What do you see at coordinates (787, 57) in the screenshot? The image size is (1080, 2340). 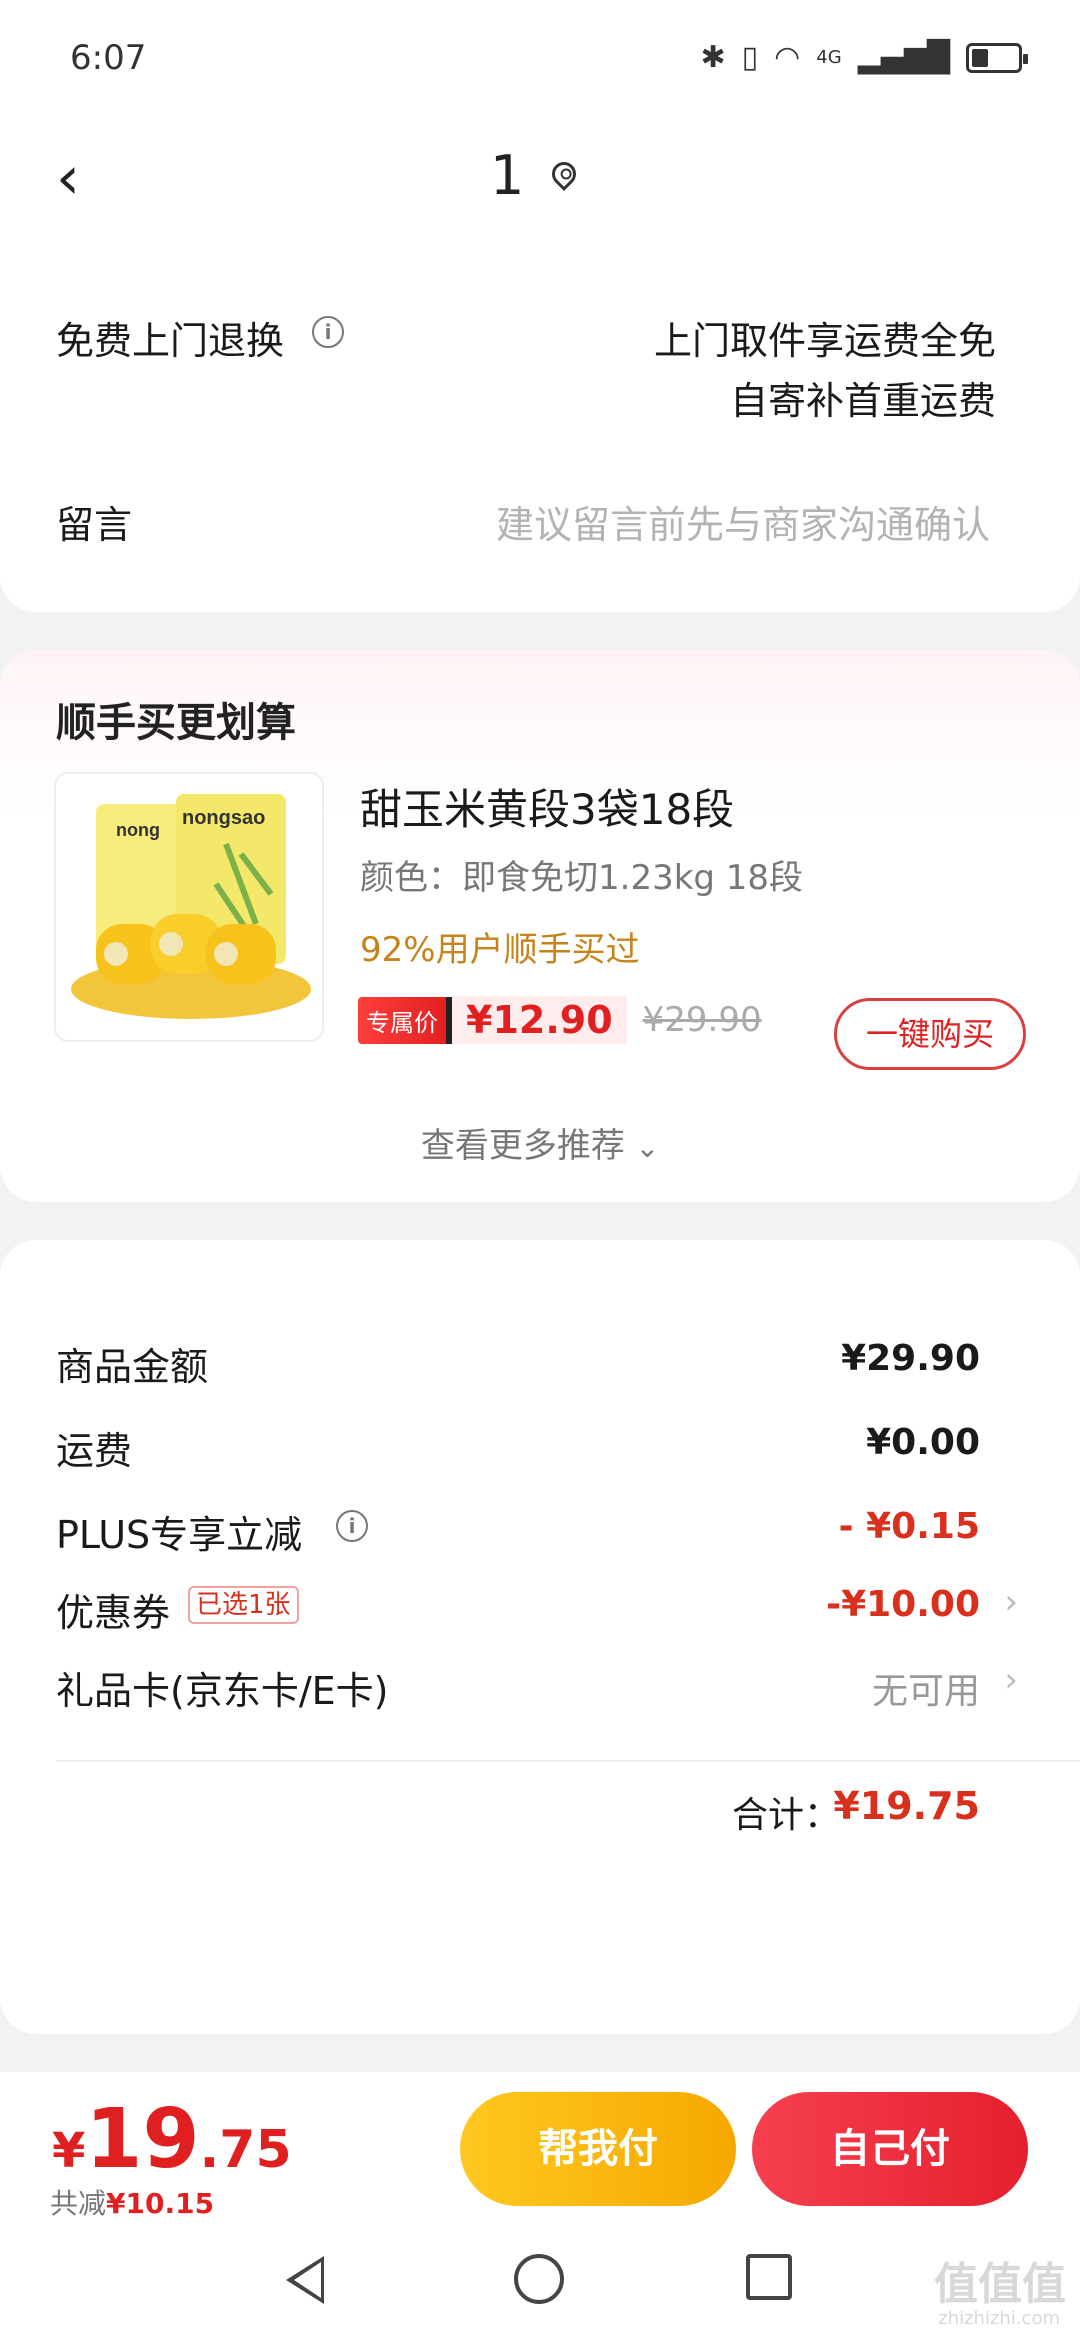 I see `wifi-icon: ◠` at bounding box center [787, 57].